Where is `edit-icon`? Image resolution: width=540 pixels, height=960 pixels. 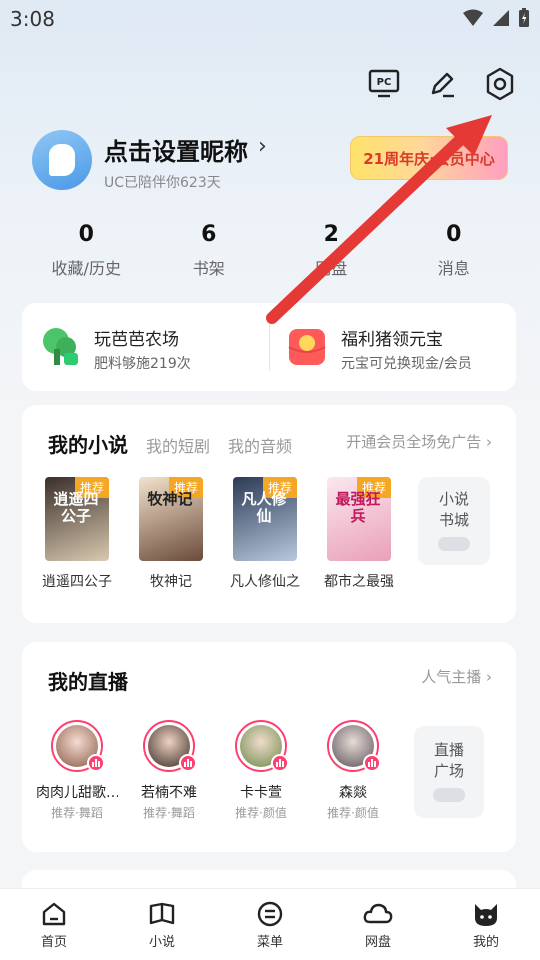
edit-icon is located at coordinates (442, 84).